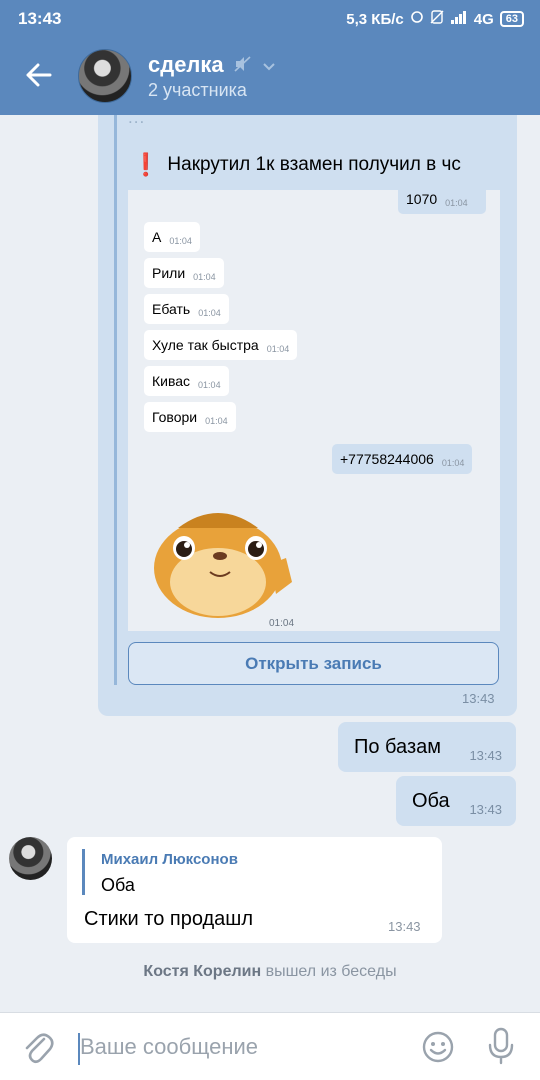 This screenshot has height=1080, width=540. What do you see at coordinates (171, 381) in the screenshot?
I see `screenshot-message-text: Кивас` at bounding box center [171, 381].